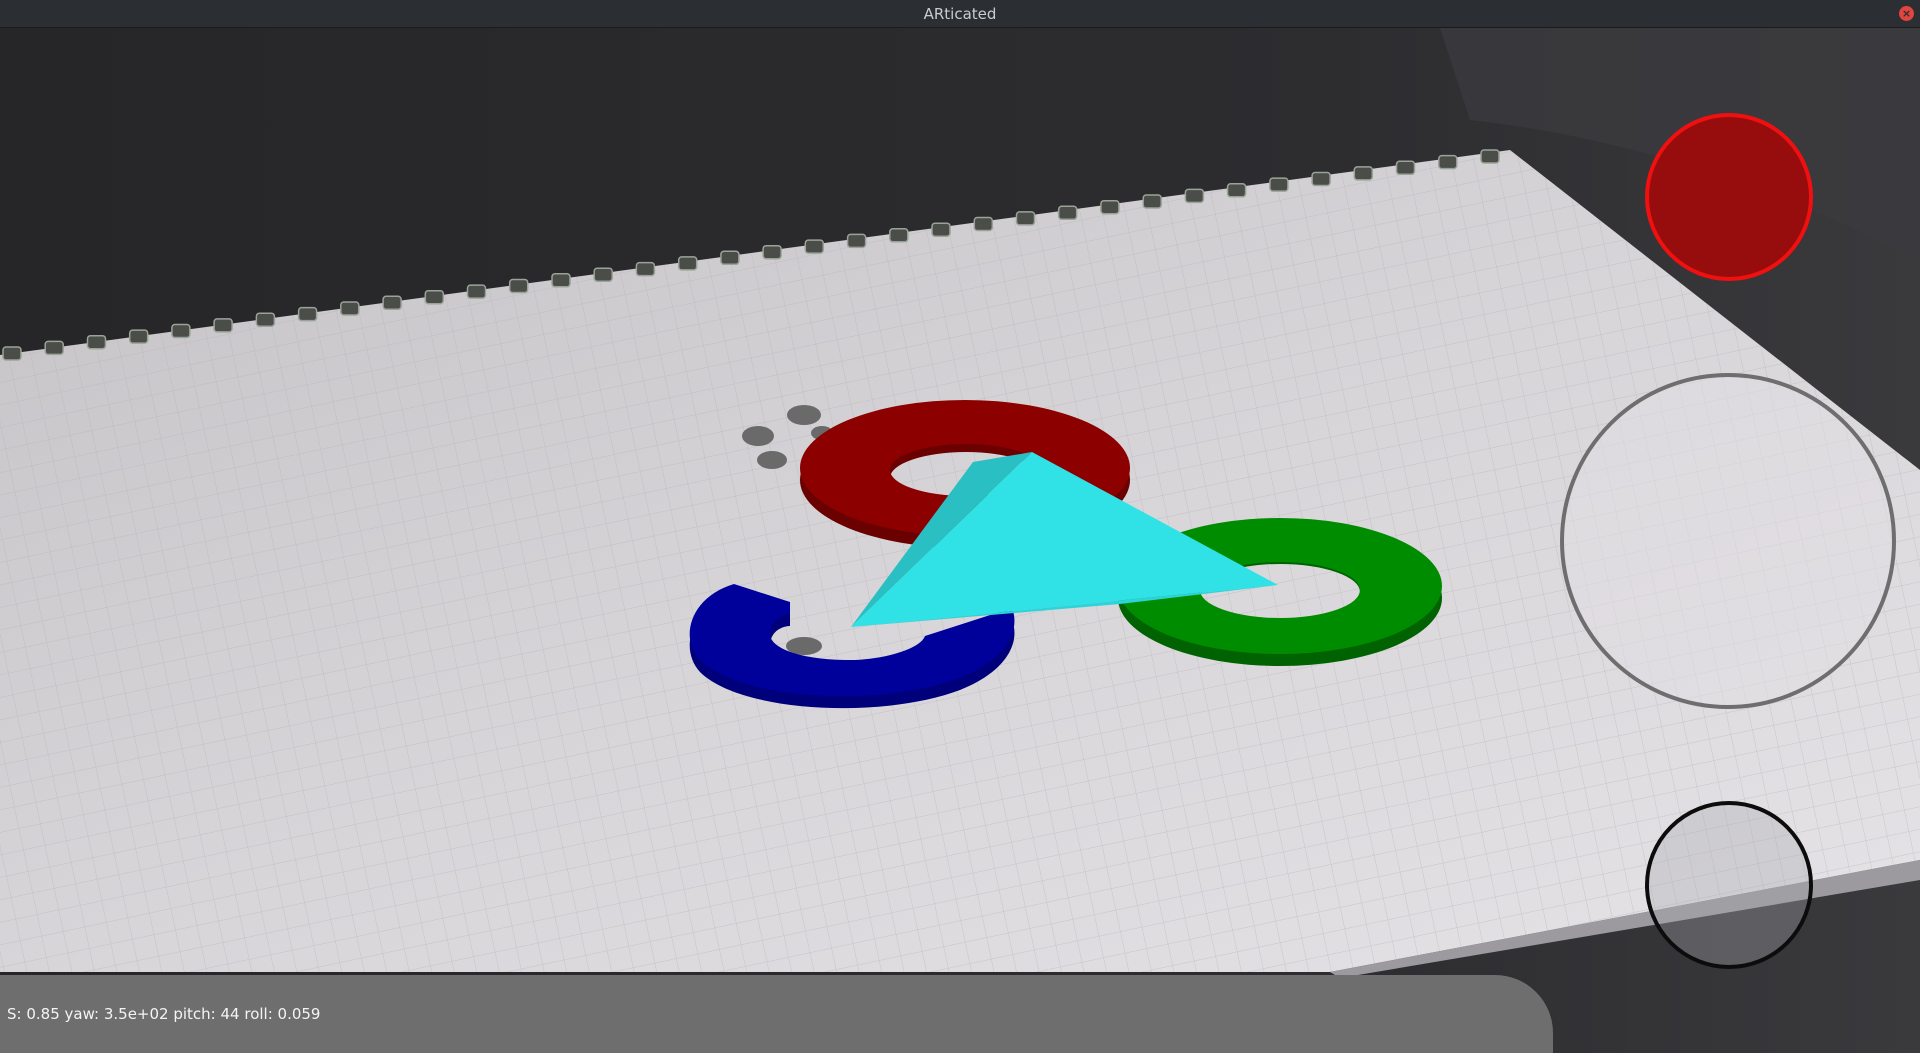 This screenshot has height=1053, width=1920. What do you see at coordinates (1906, 13) in the screenshot?
I see `close-icon: ×` at bounding box center [1906, 13].